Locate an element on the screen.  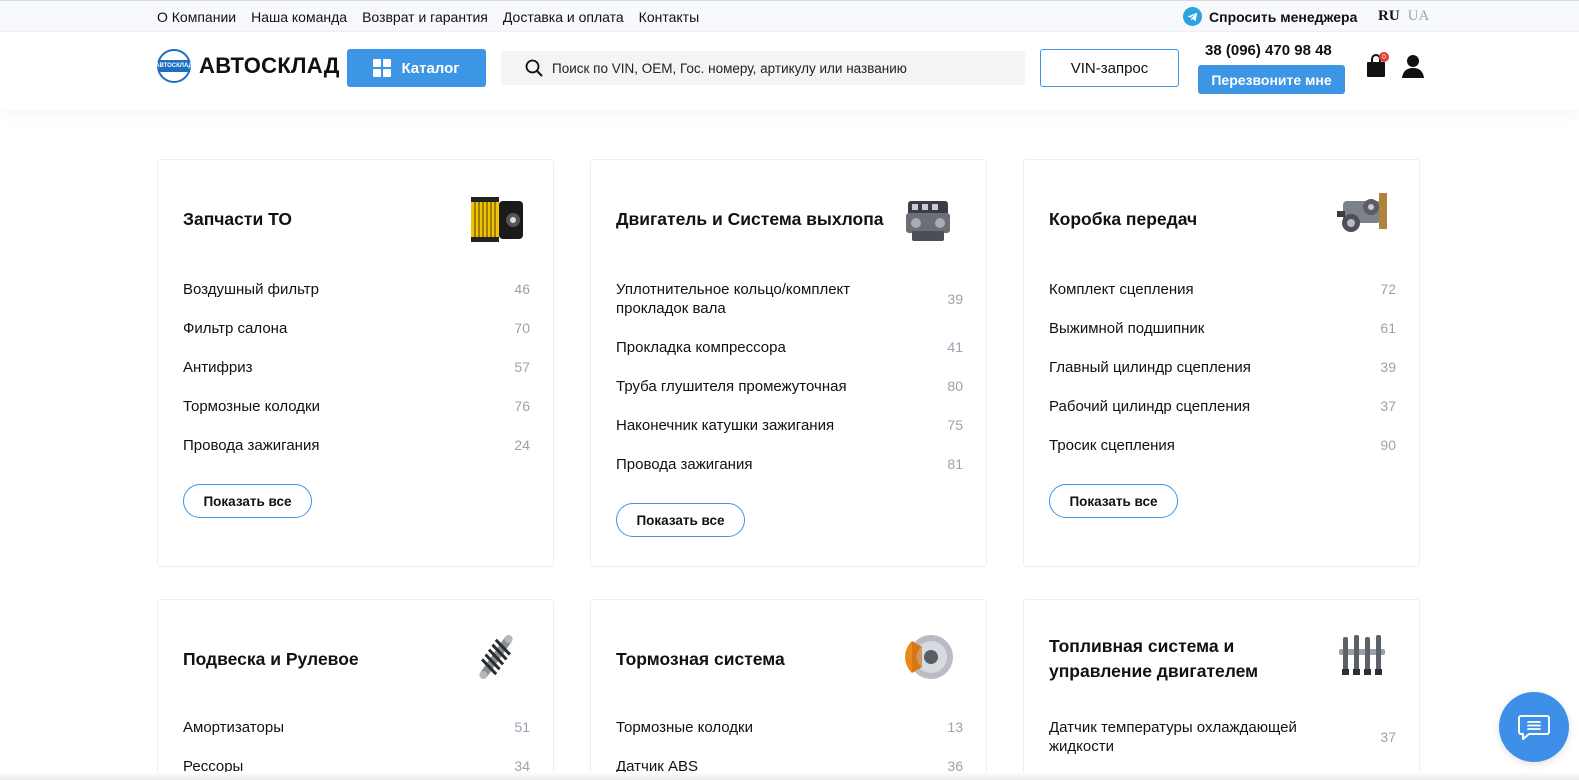
nav-team: Наша команда is located at coordinates (299, 17).